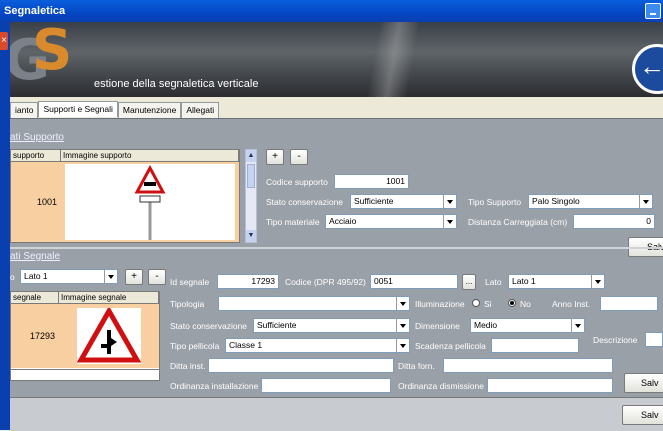 The width and height of the screenshot is (663, 431). Describe the element at coordinates (488, 304) in the screenshot. I see `illuminazione-si-label: Si` at that location.